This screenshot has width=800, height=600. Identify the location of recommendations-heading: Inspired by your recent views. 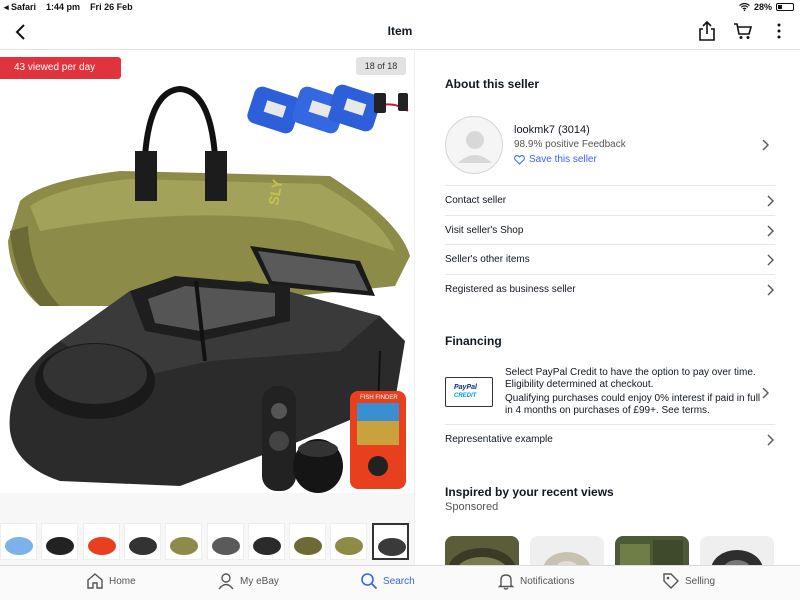
(529, 492).